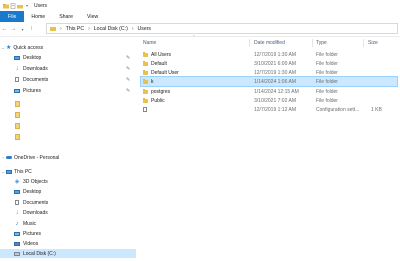 Image resolution: width=400 pixels, height=261 pixels. I want to click on file-date: 12/7/2019 1:30 AM, so click(275, 54).